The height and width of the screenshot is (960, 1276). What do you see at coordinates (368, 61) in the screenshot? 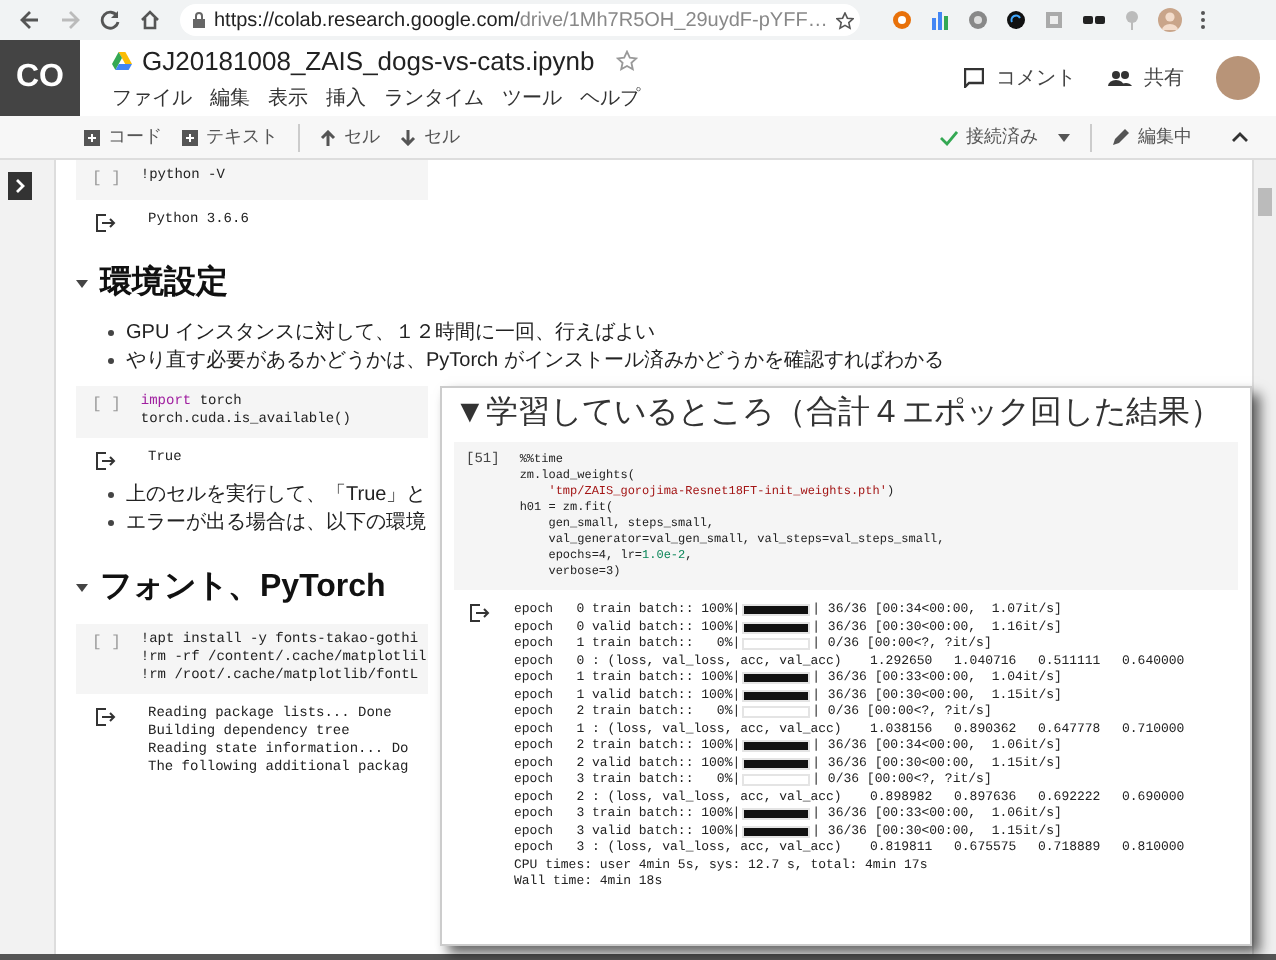
I see `notebook-title: GJ20181008_ZAIS_dogs-vs-cats.ipynb` at bounding box center [368, 61].